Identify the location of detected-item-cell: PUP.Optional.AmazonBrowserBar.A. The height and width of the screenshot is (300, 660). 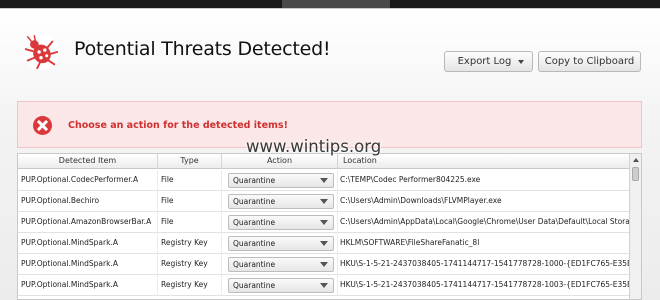
(88, 222).